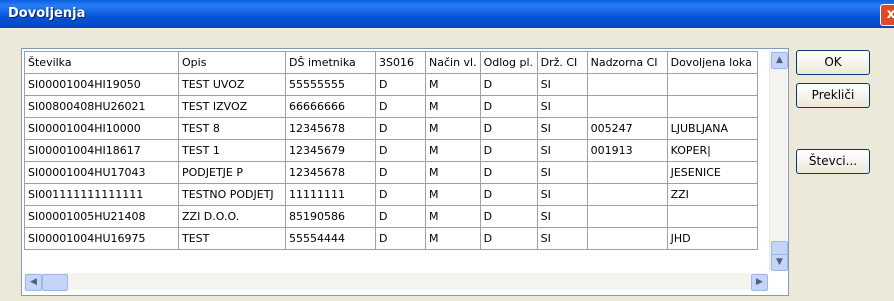  What do you see at coordinates (447, 14) in the screenshot?
I see `title-bar: Dovoljenja x` at bounding box center [447, 14].